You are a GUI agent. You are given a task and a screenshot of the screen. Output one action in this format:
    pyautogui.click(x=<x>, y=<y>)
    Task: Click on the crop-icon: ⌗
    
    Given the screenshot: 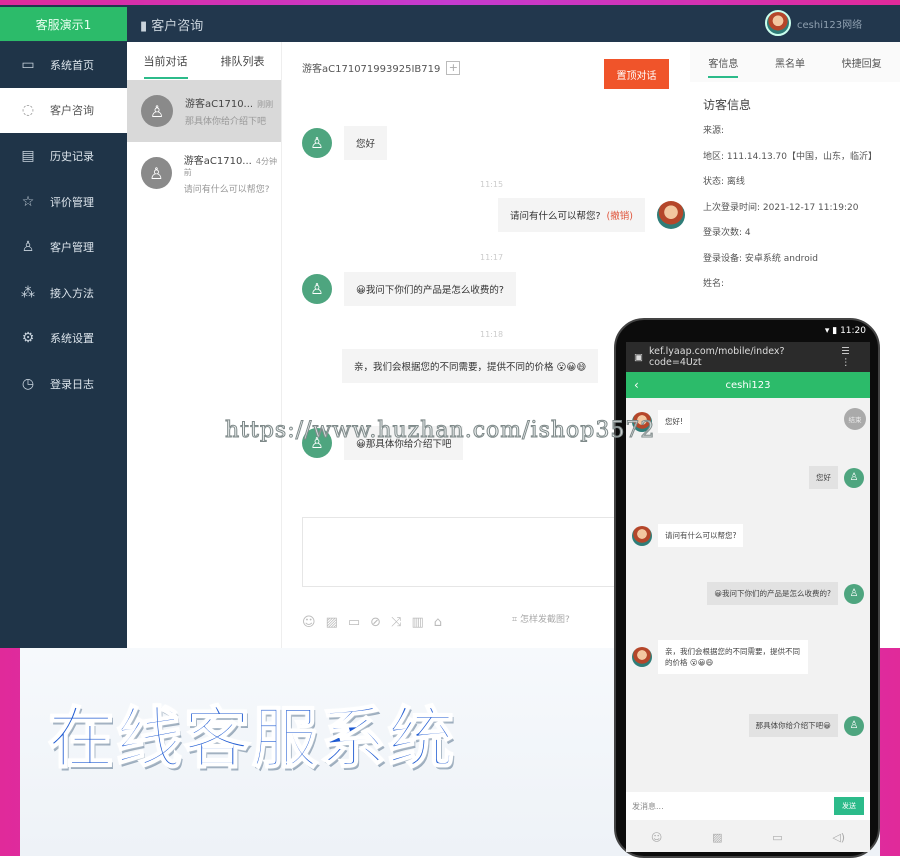 What is the action you would take?
    pyautogui.click(x=516, y=620)
    